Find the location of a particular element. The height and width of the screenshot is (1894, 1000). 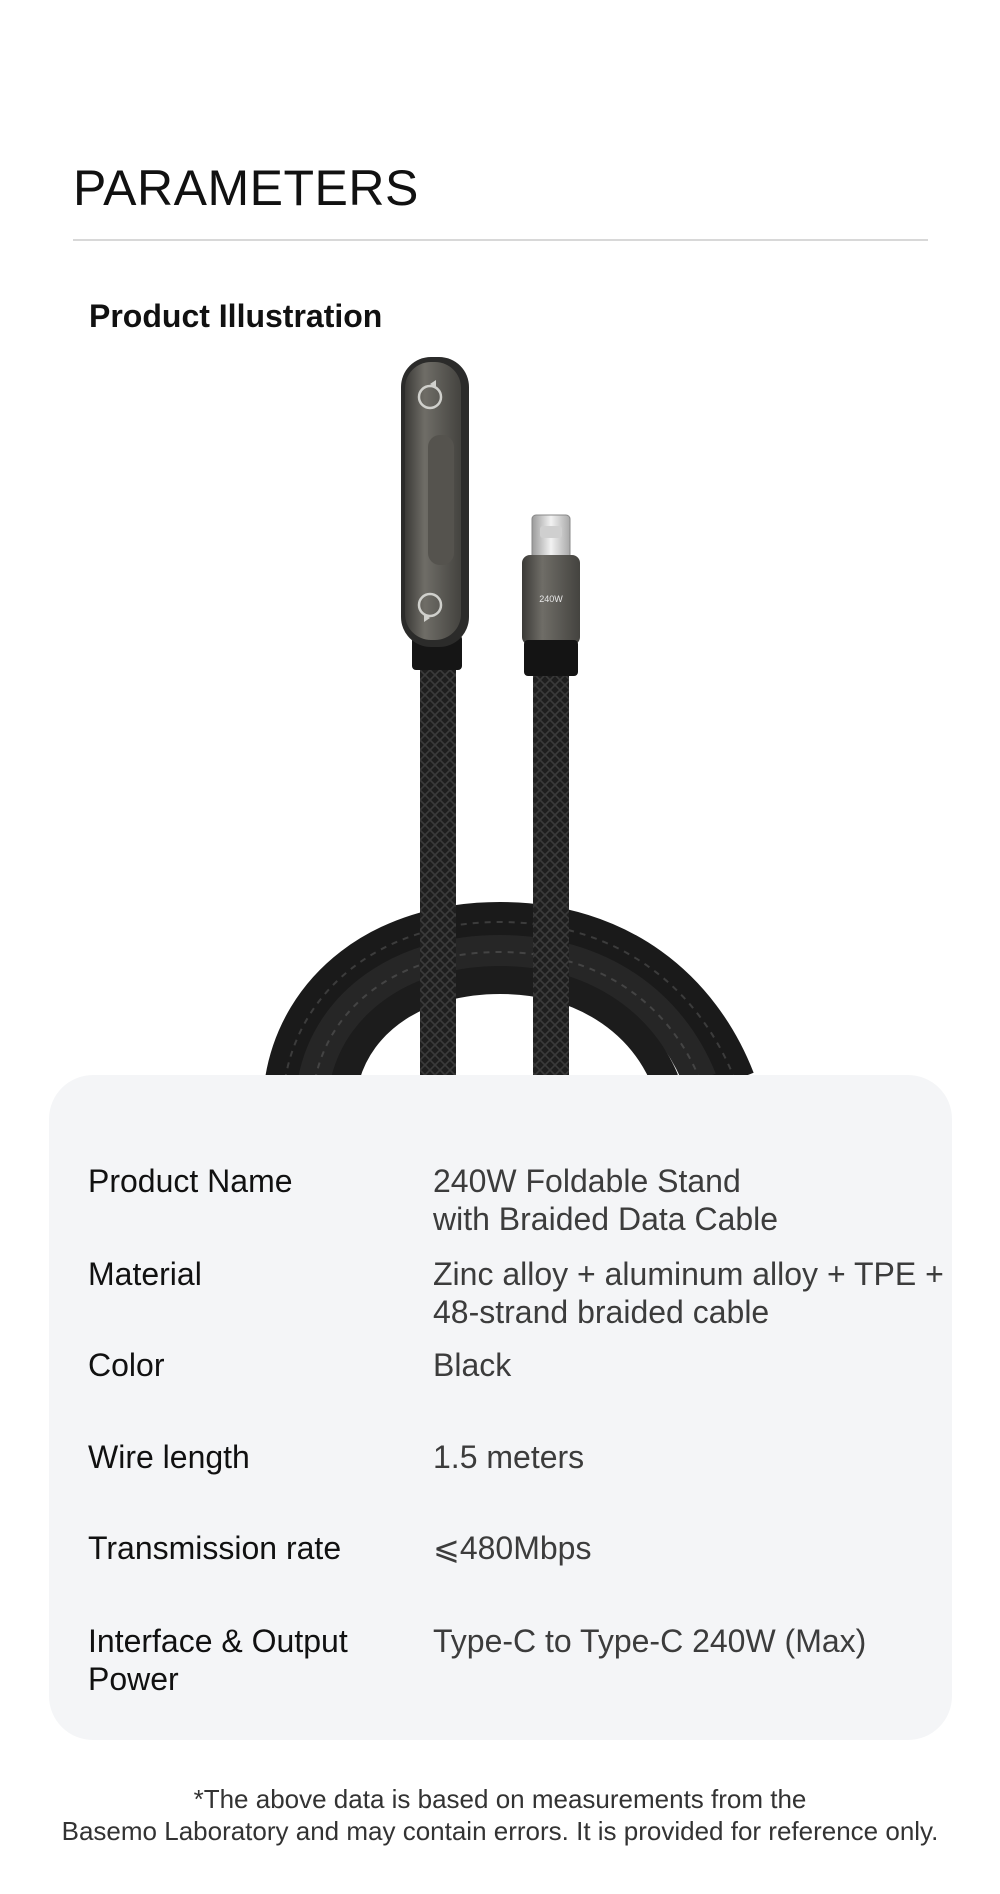

section-subtitle: Product Illustration is located at coordinates (236, 316).